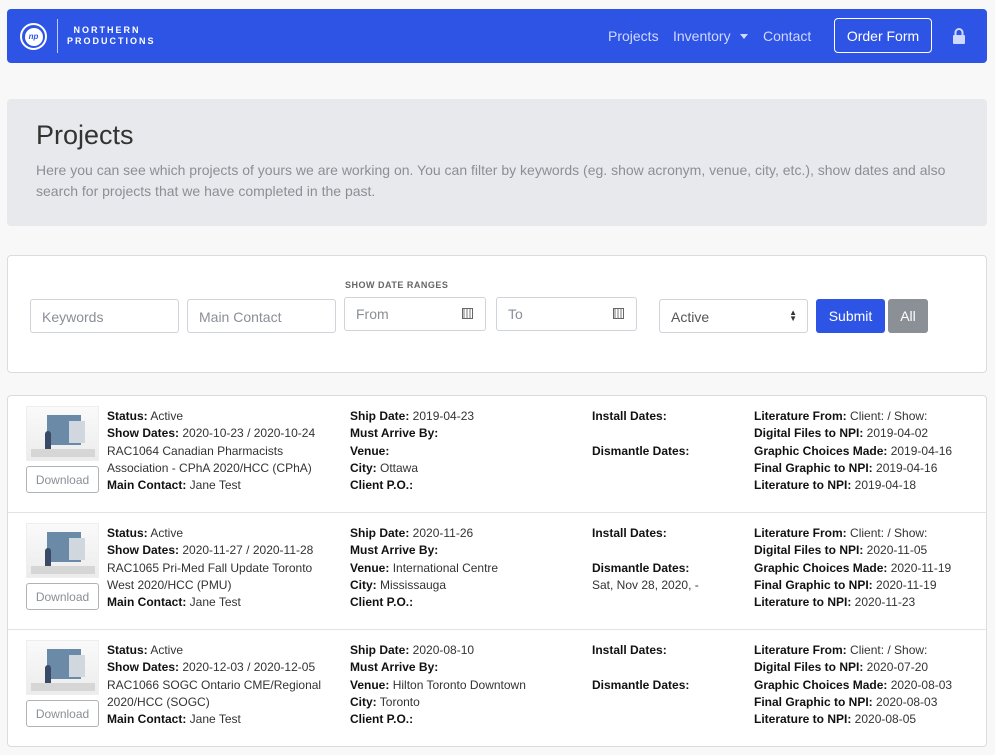 The image size is (995, 755). Describe the element at coordinates (415, 314) in the screenshot. I see `from-date-input: From` at that location.